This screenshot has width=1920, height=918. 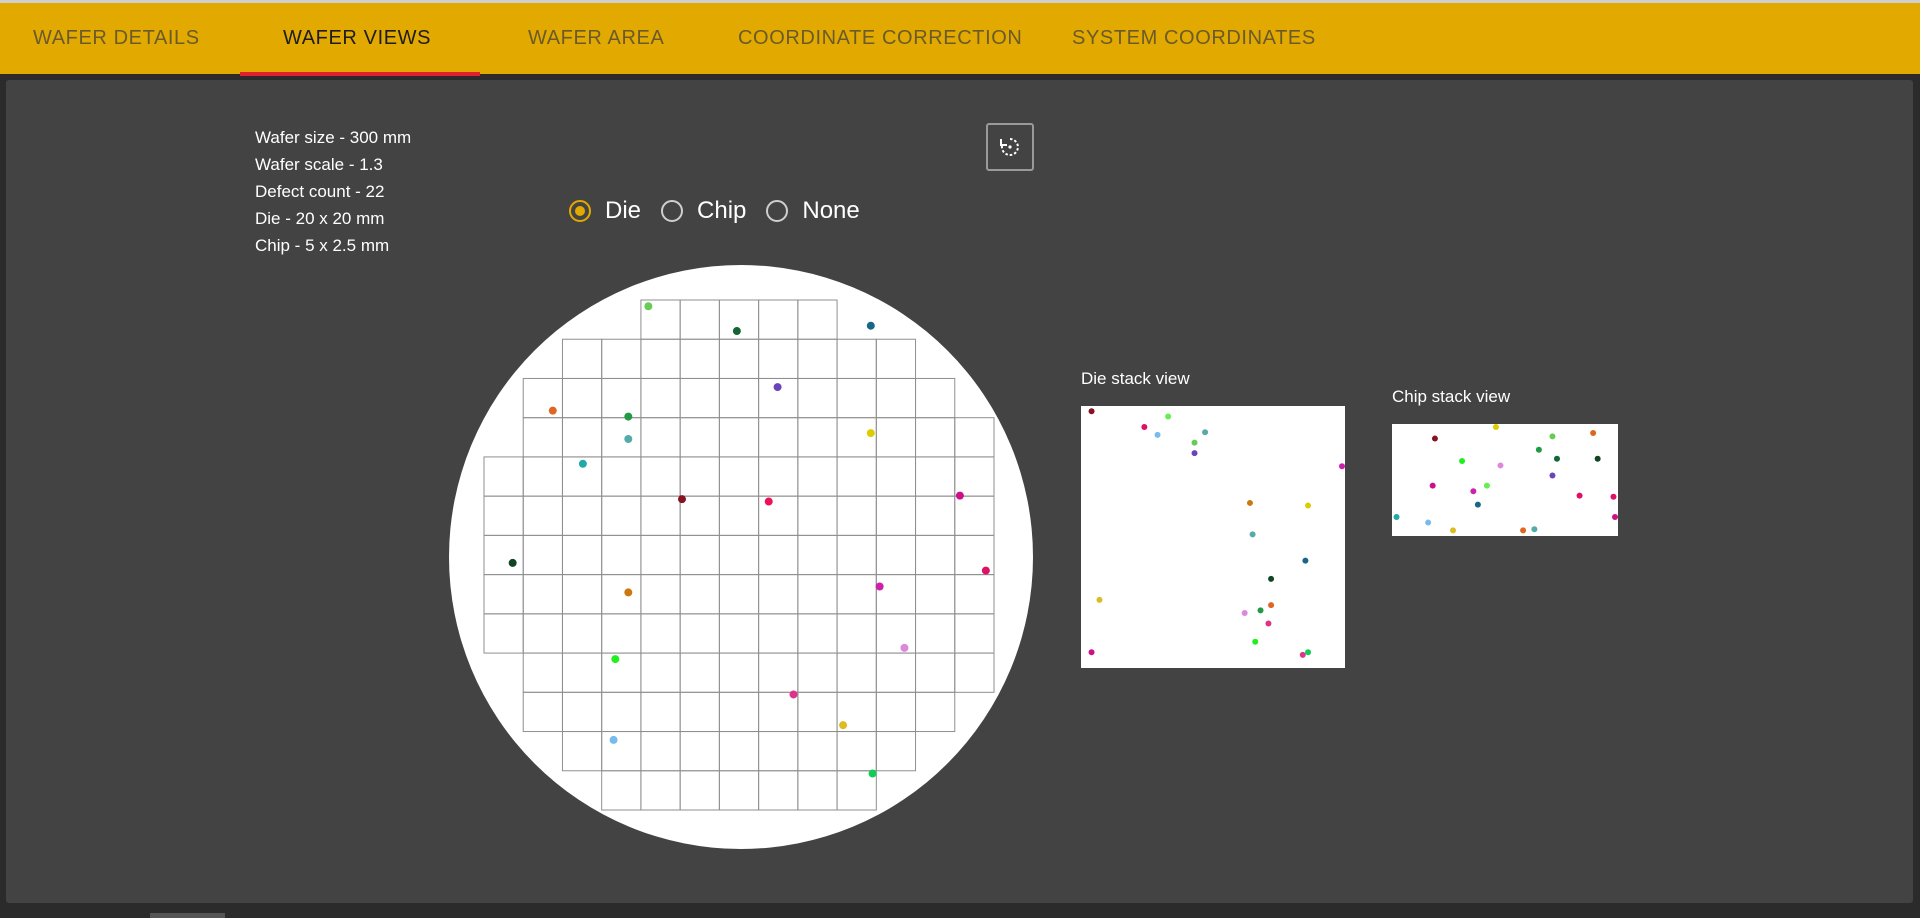 I want to click on chip-stack-view, so click(x=1505, y=480).